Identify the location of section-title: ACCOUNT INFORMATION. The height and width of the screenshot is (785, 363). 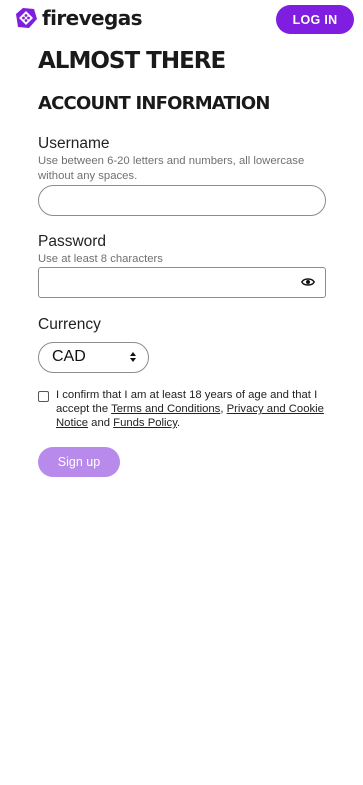
(154, 103).